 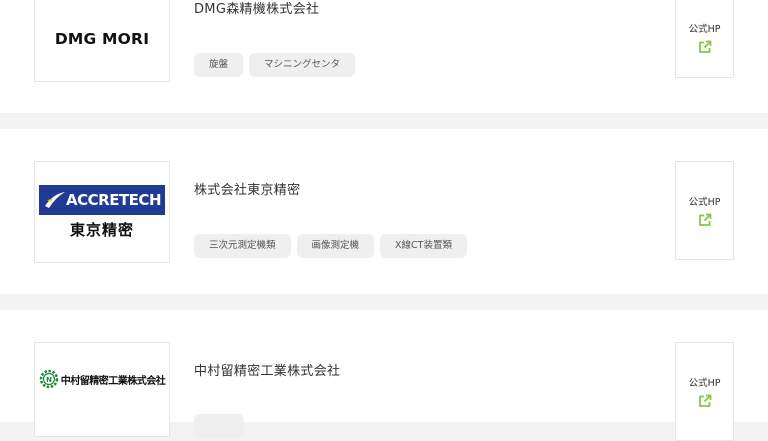 I want to click on accretech-logo-text: ACCRETECH, so click(x=113, y=199).